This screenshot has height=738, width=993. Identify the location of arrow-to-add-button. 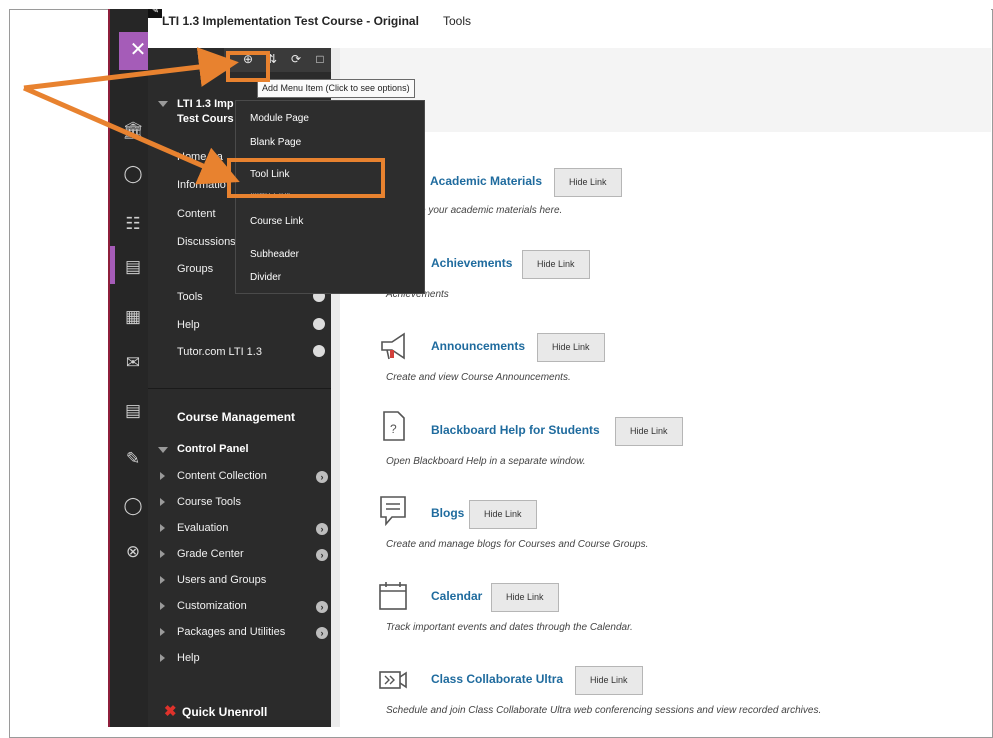
(131, 69).